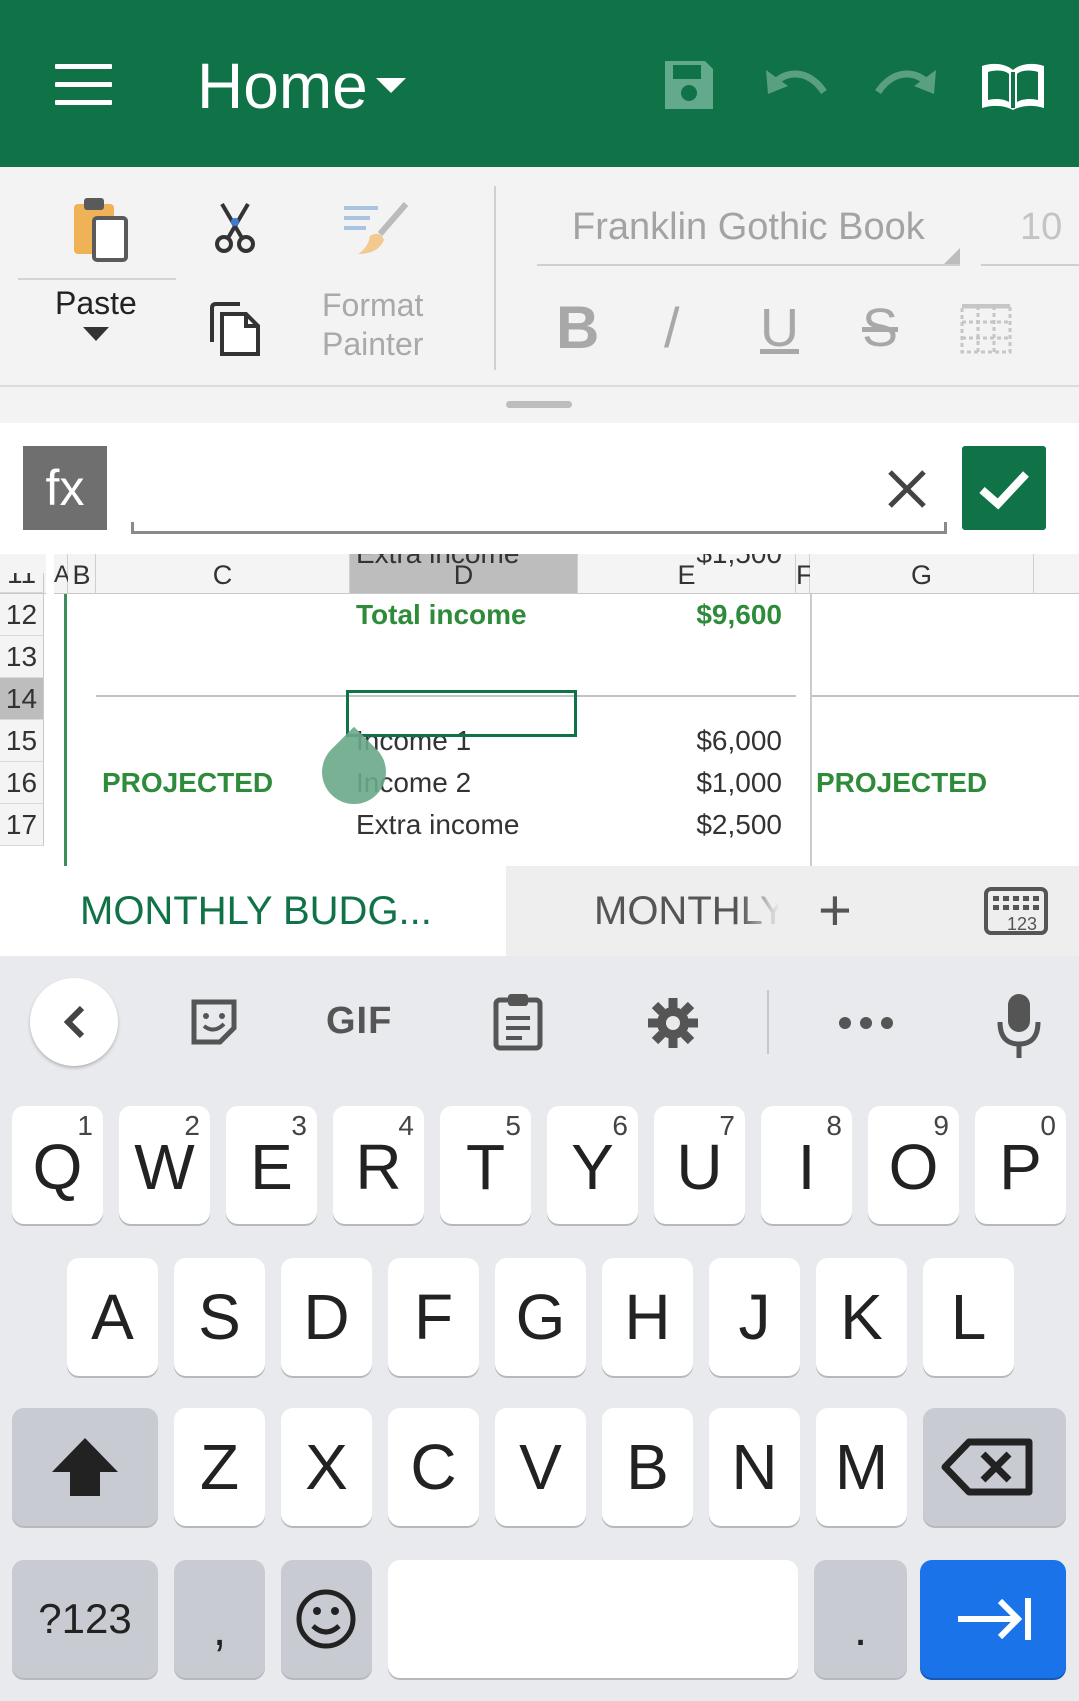 This screenshot has height=1701, width=1079. I want to click on key-o-label: O, so click(913, 1167).